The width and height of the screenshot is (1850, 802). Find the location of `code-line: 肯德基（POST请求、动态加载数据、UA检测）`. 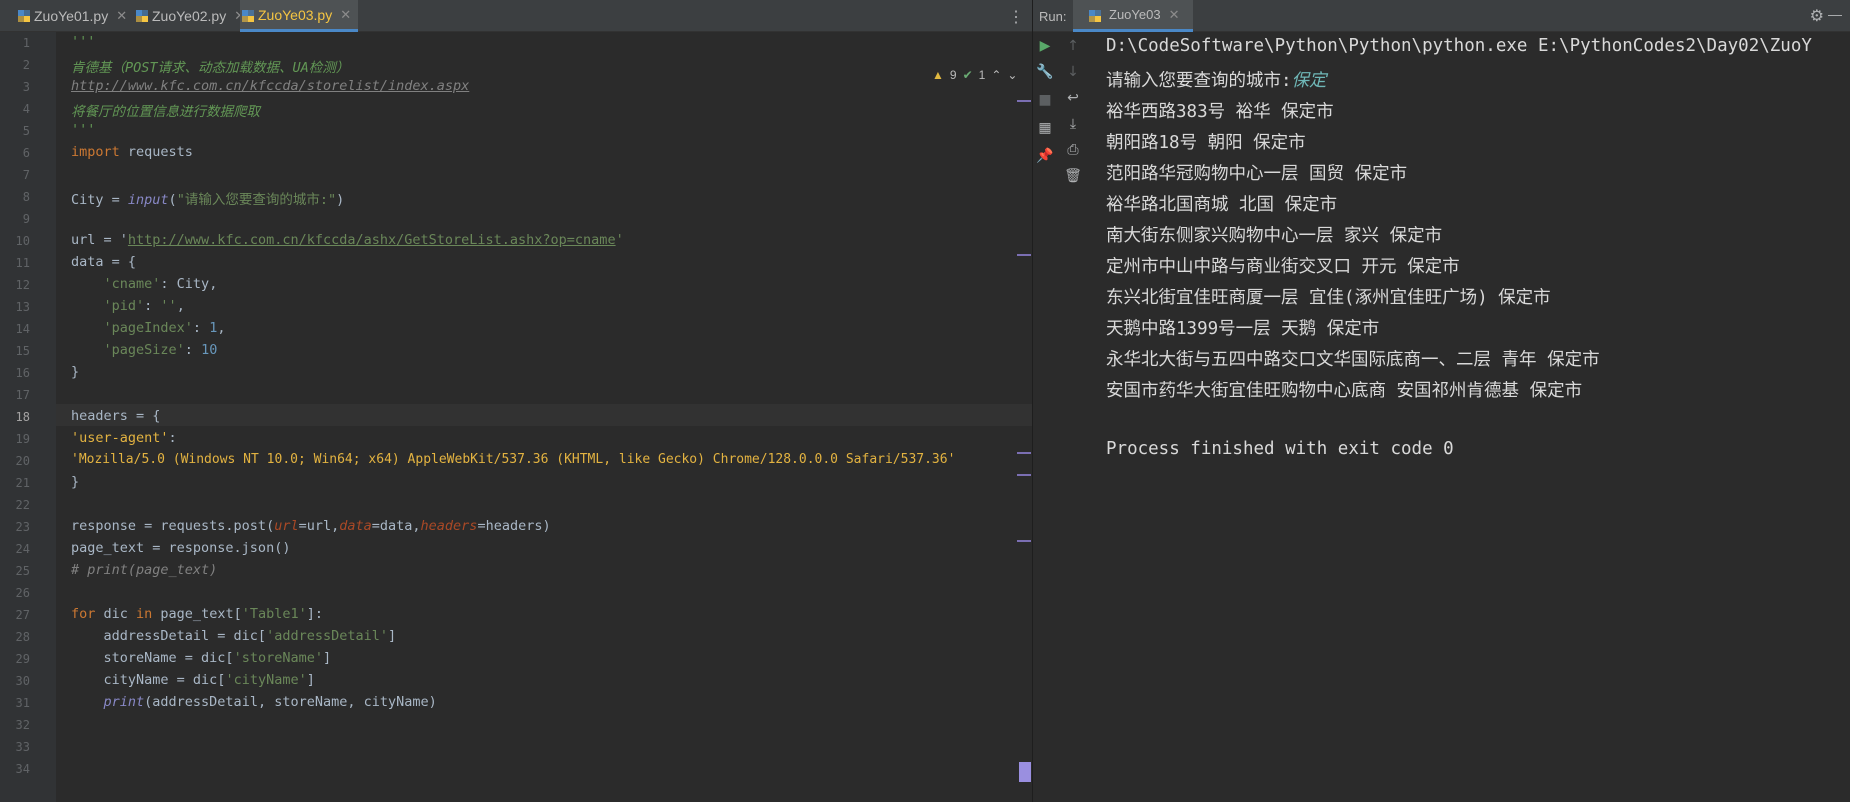

code-line: 肯德基（POST请求、动态加载数据、UA检测） is located at coordinates (210, 68).